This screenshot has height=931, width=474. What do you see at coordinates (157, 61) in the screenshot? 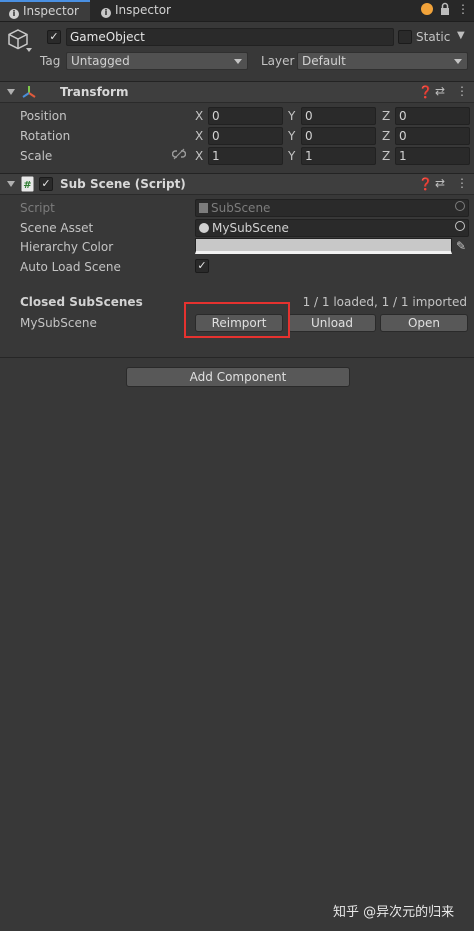
I see `tag-dropdown: Untagged` at bounding box center [157, 61].